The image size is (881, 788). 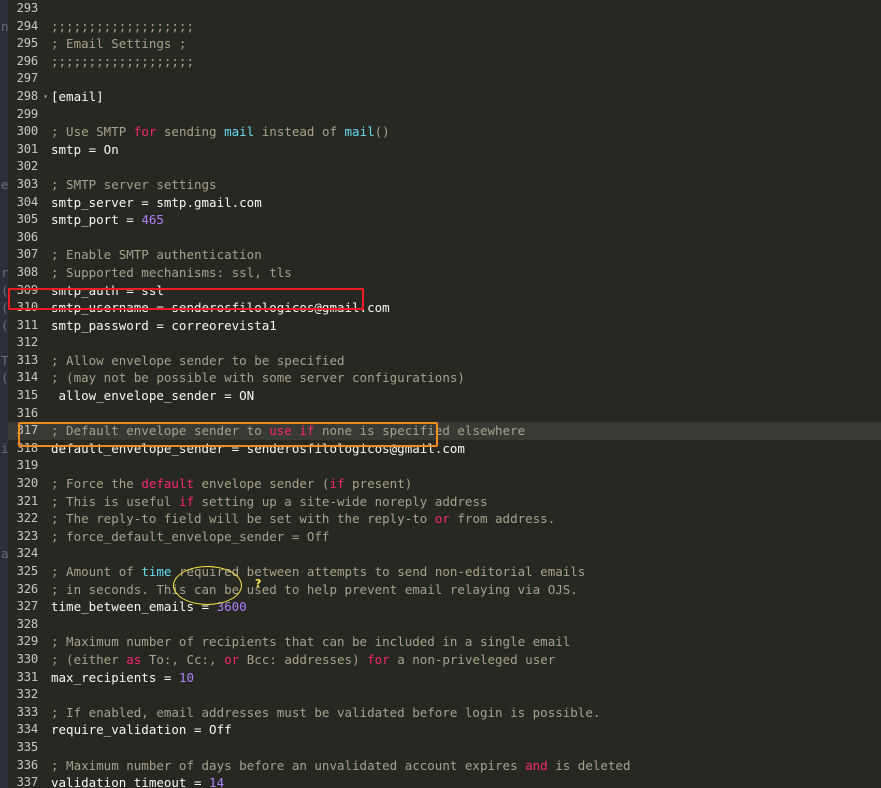 What do you see at coordinates (27, 131) in the screenshot?
I see `line-number: 300` at bounding box center [27, 131].